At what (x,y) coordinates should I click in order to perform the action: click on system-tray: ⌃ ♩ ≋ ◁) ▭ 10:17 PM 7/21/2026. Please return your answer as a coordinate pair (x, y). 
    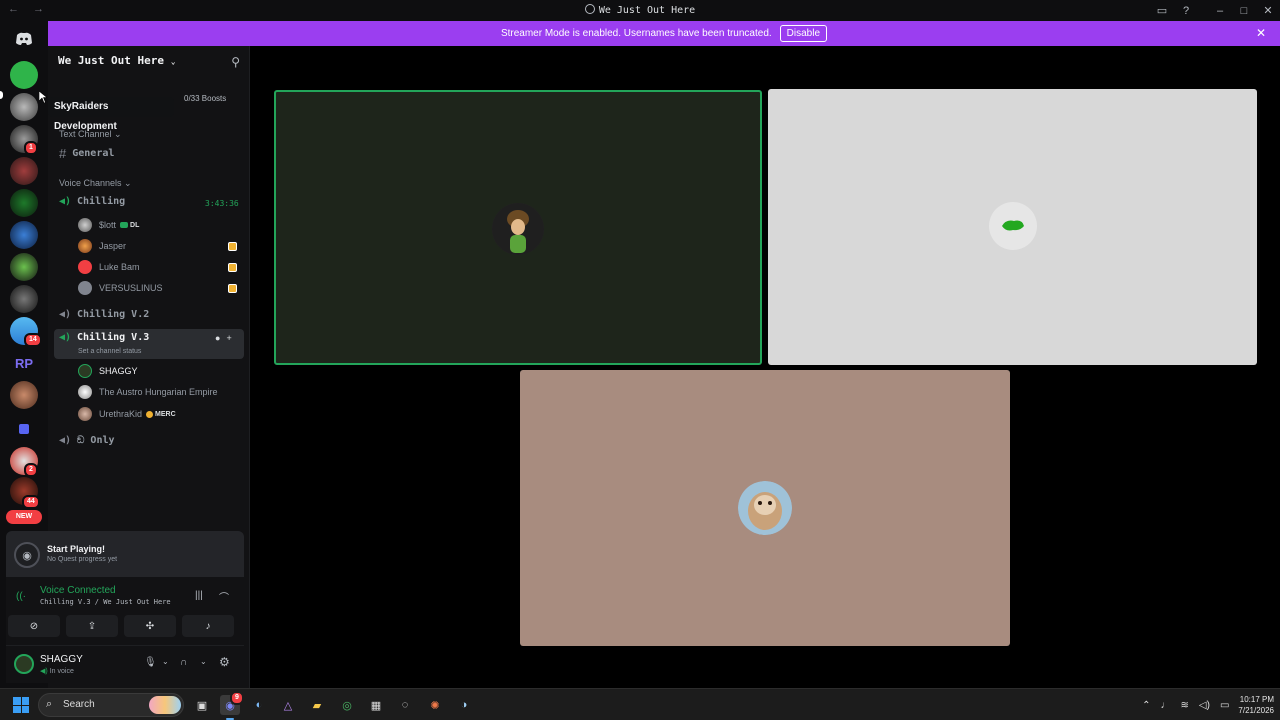
    Looking at the image, I should click on (1208, 704).